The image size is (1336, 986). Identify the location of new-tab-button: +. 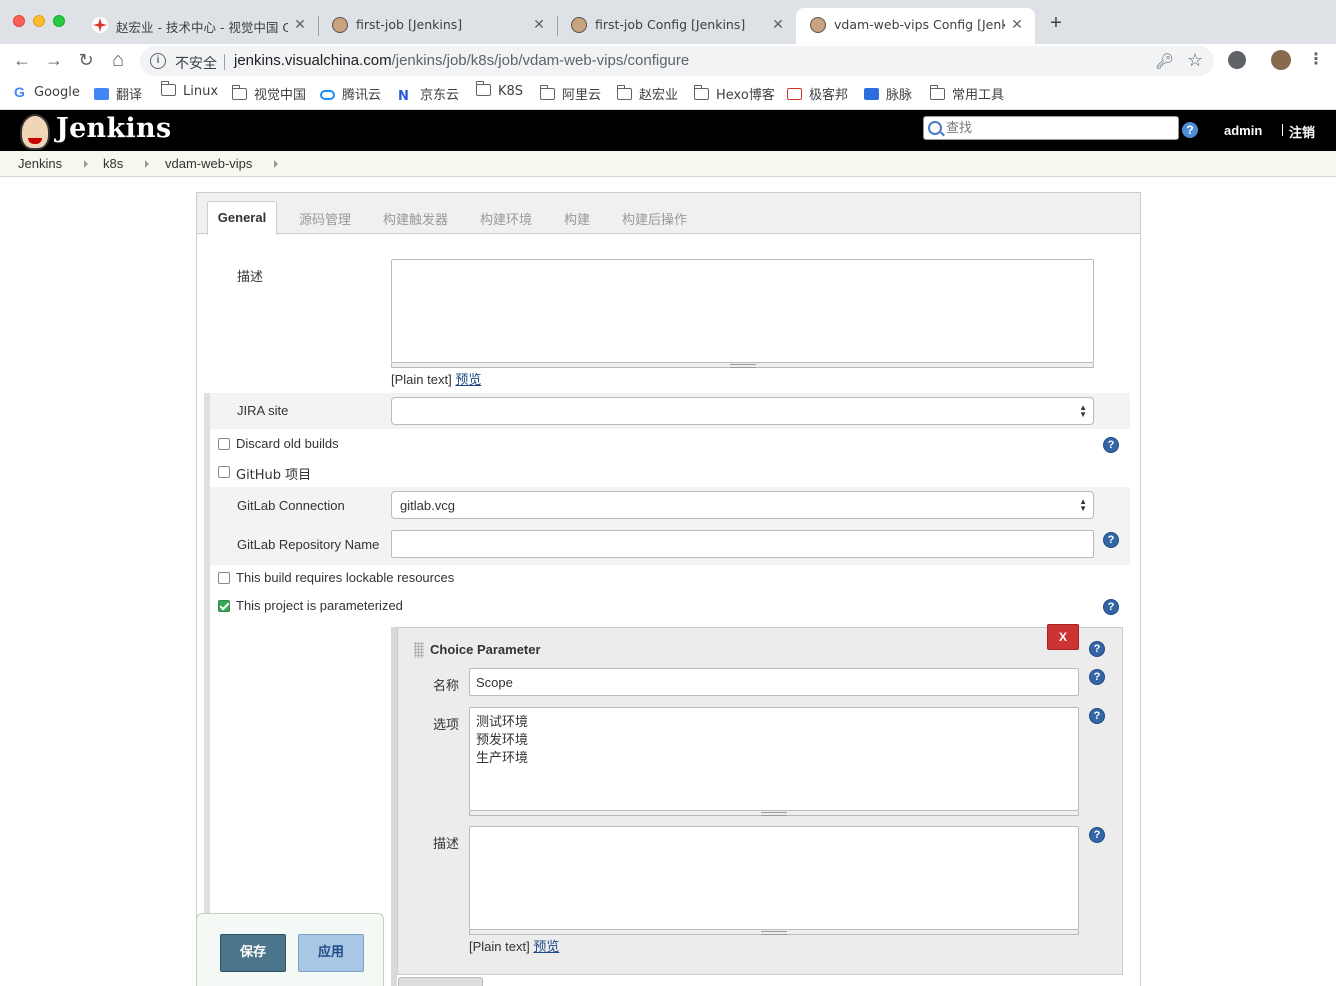
(1056, 23).